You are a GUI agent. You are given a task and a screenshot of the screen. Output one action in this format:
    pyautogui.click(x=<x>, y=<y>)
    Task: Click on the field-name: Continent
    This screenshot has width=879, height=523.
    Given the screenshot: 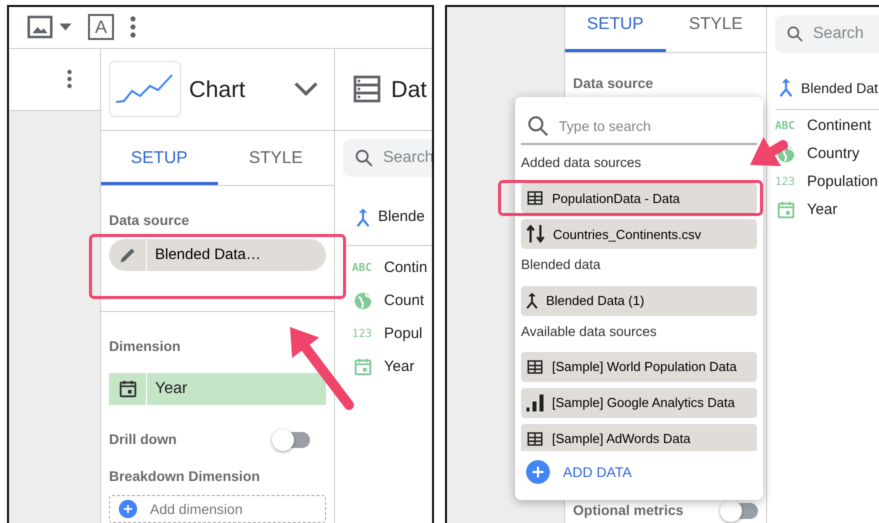 What is the action you would take?
    pyautogui.click(x=839, y=126)
    